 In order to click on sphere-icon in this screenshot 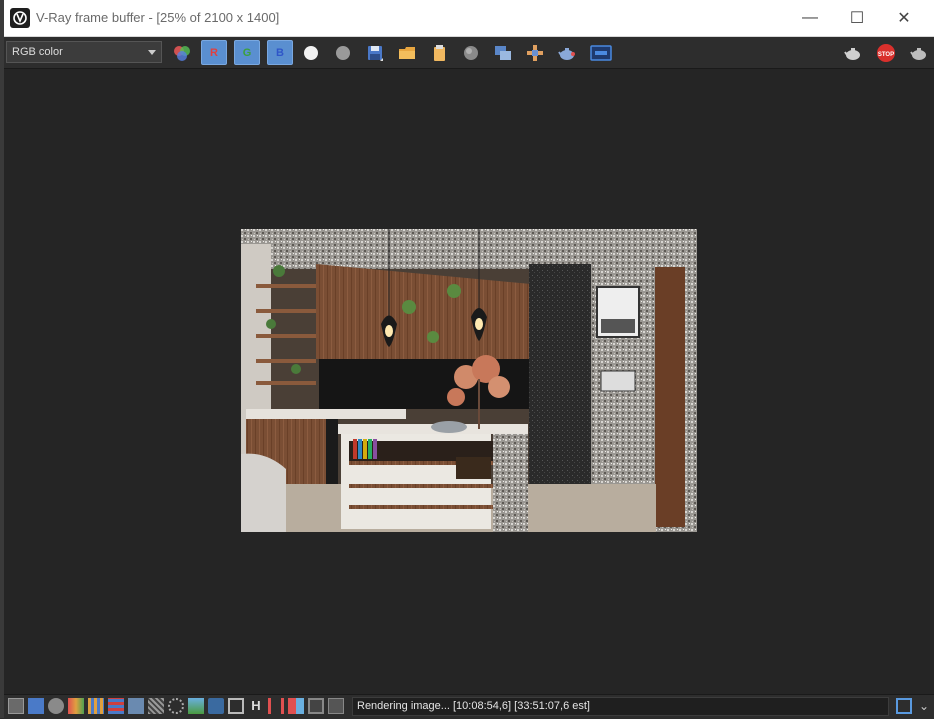, I will do `click(471, 52)`.